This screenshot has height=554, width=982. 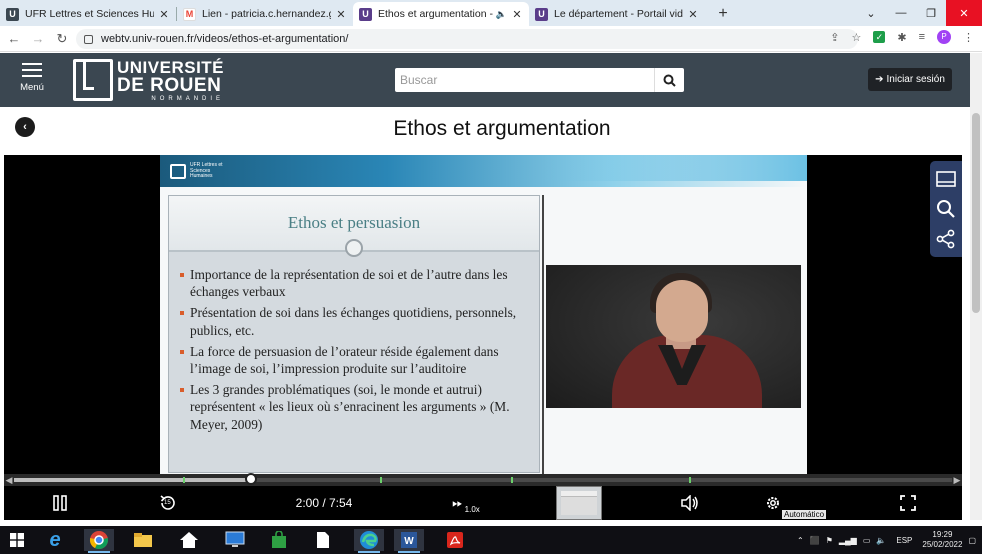 I want to click on logo-mark-icon, so click(x=93, y=80).